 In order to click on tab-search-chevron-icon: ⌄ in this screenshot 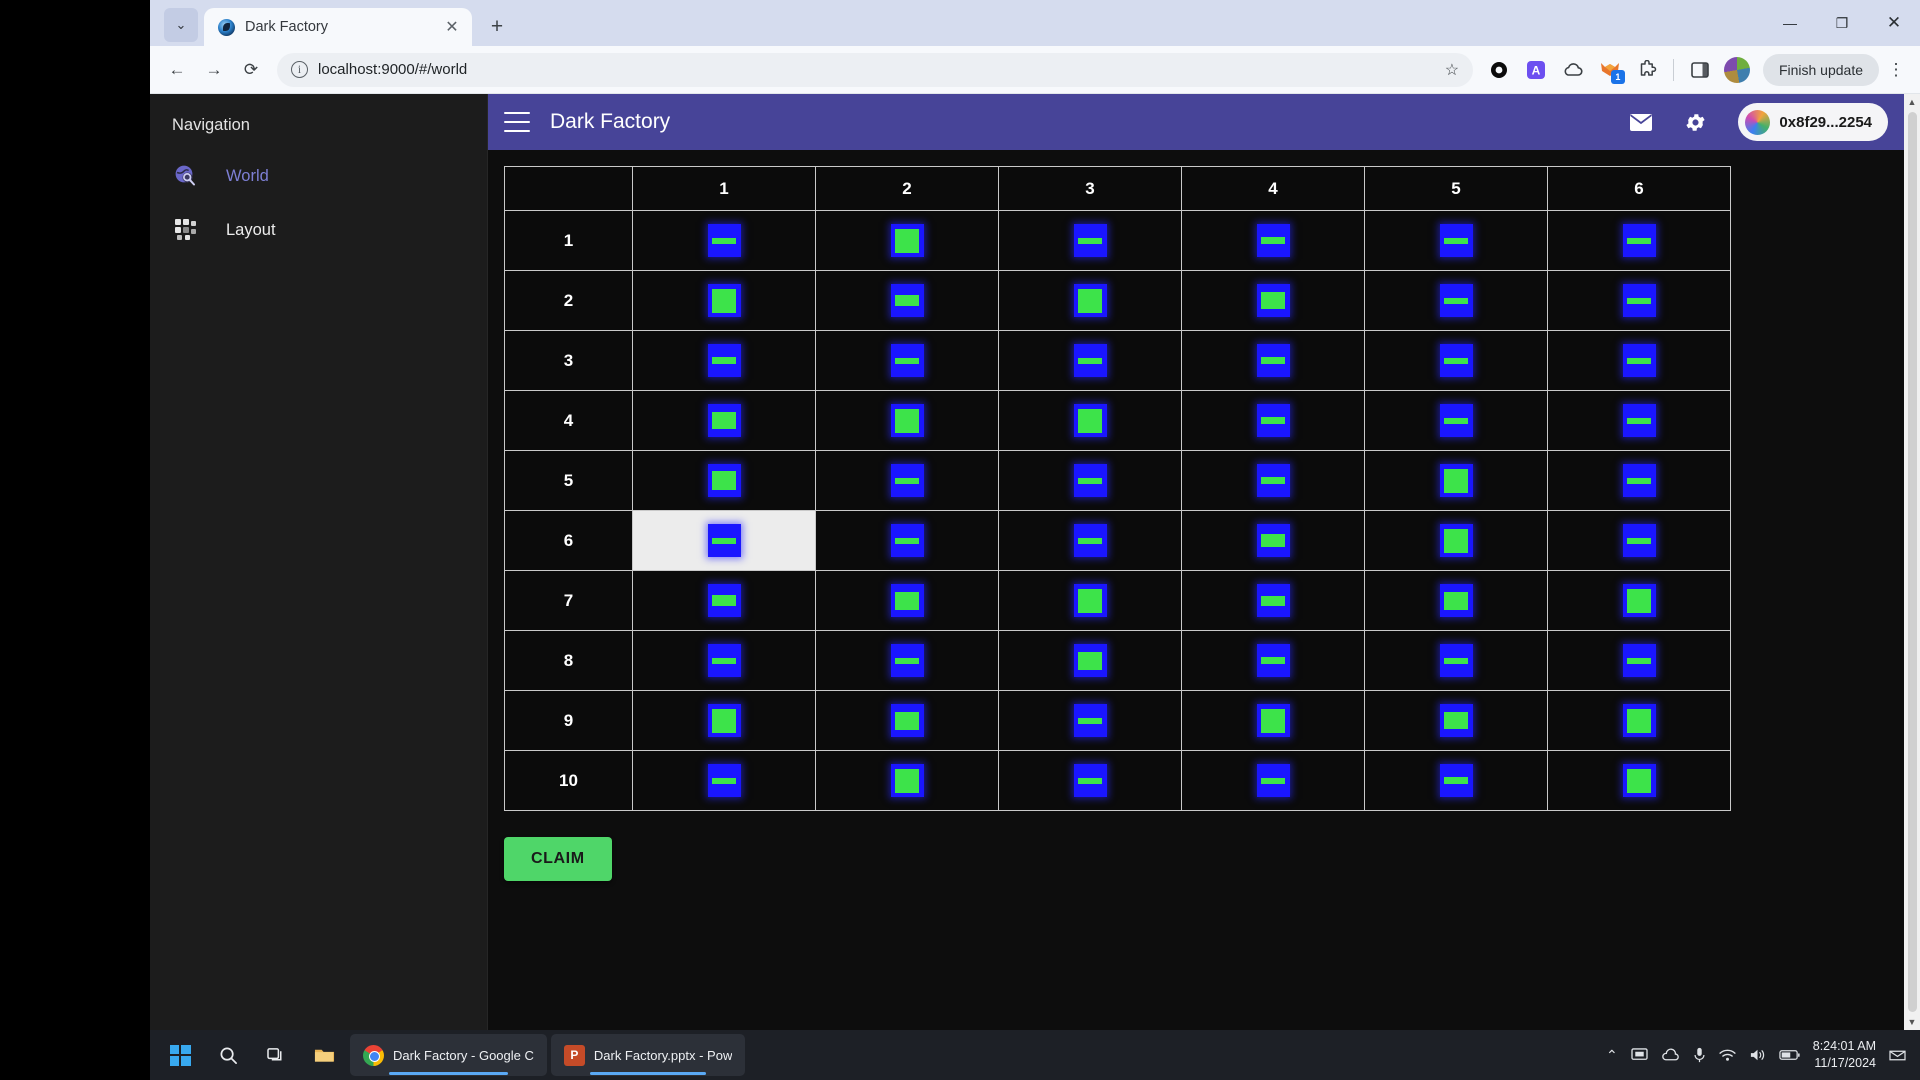, I will do `click(181, 25)`.